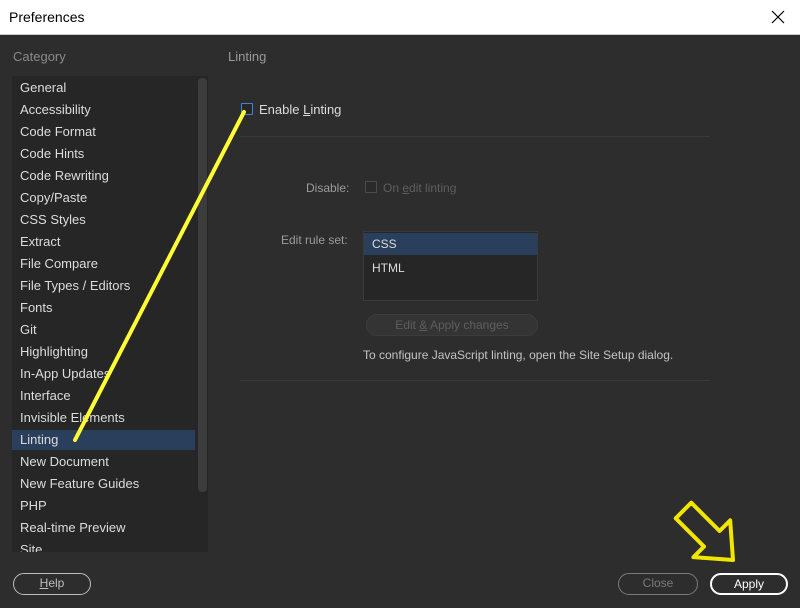  Describe the element at coordinates (371, 187) in the screenshot. I see `on-edit-linting-checkbox` at that location.